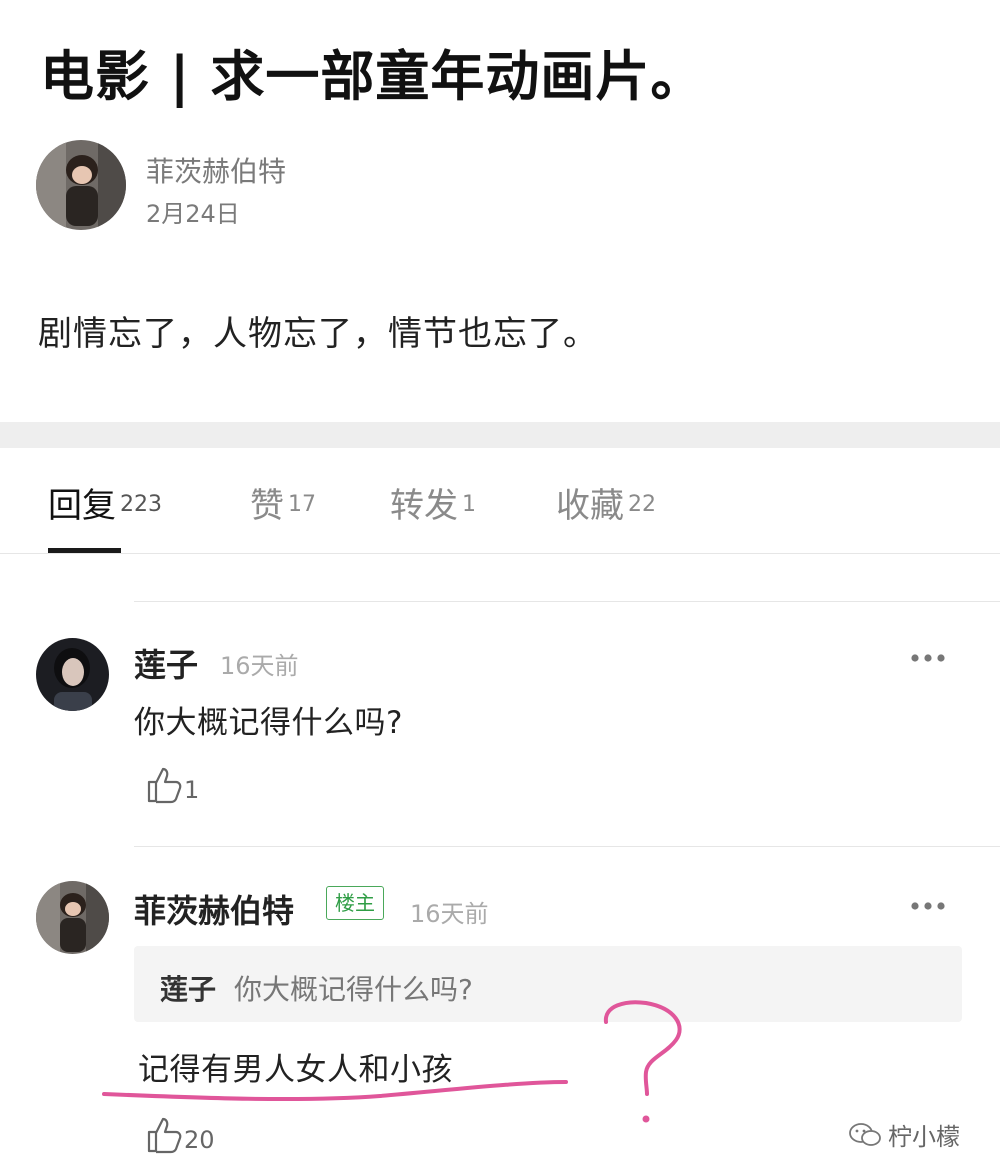 This screenshot has height=1175, width=1000. Describe the element at coordinates (353, 989) in the screenshot. I see `quoted-text: 你大概记得什么吗?` at that location.